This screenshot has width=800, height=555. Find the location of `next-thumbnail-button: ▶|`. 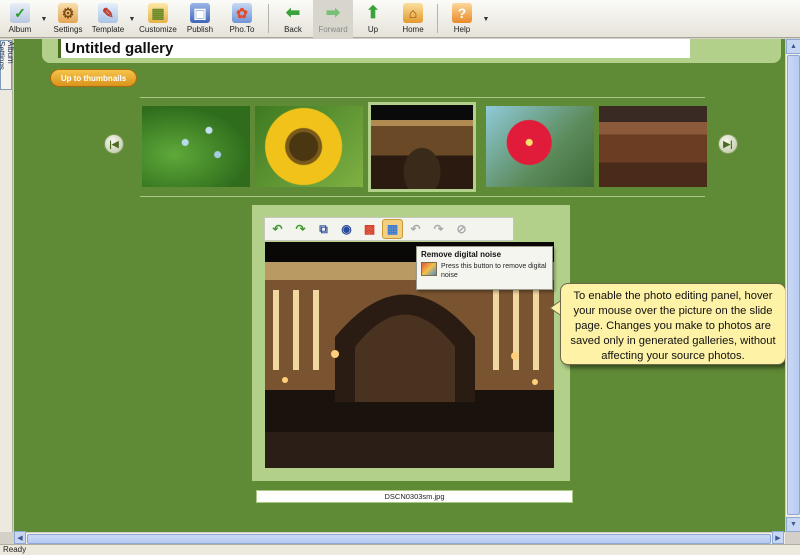

next-thumbnail-button: ▶| is located at coordinates (728, 144).